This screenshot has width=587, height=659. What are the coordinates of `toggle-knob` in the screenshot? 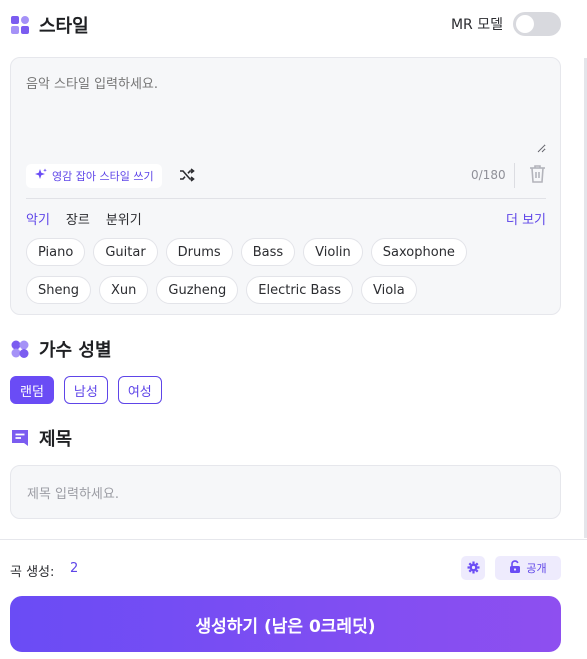 It's located at (525, 24).